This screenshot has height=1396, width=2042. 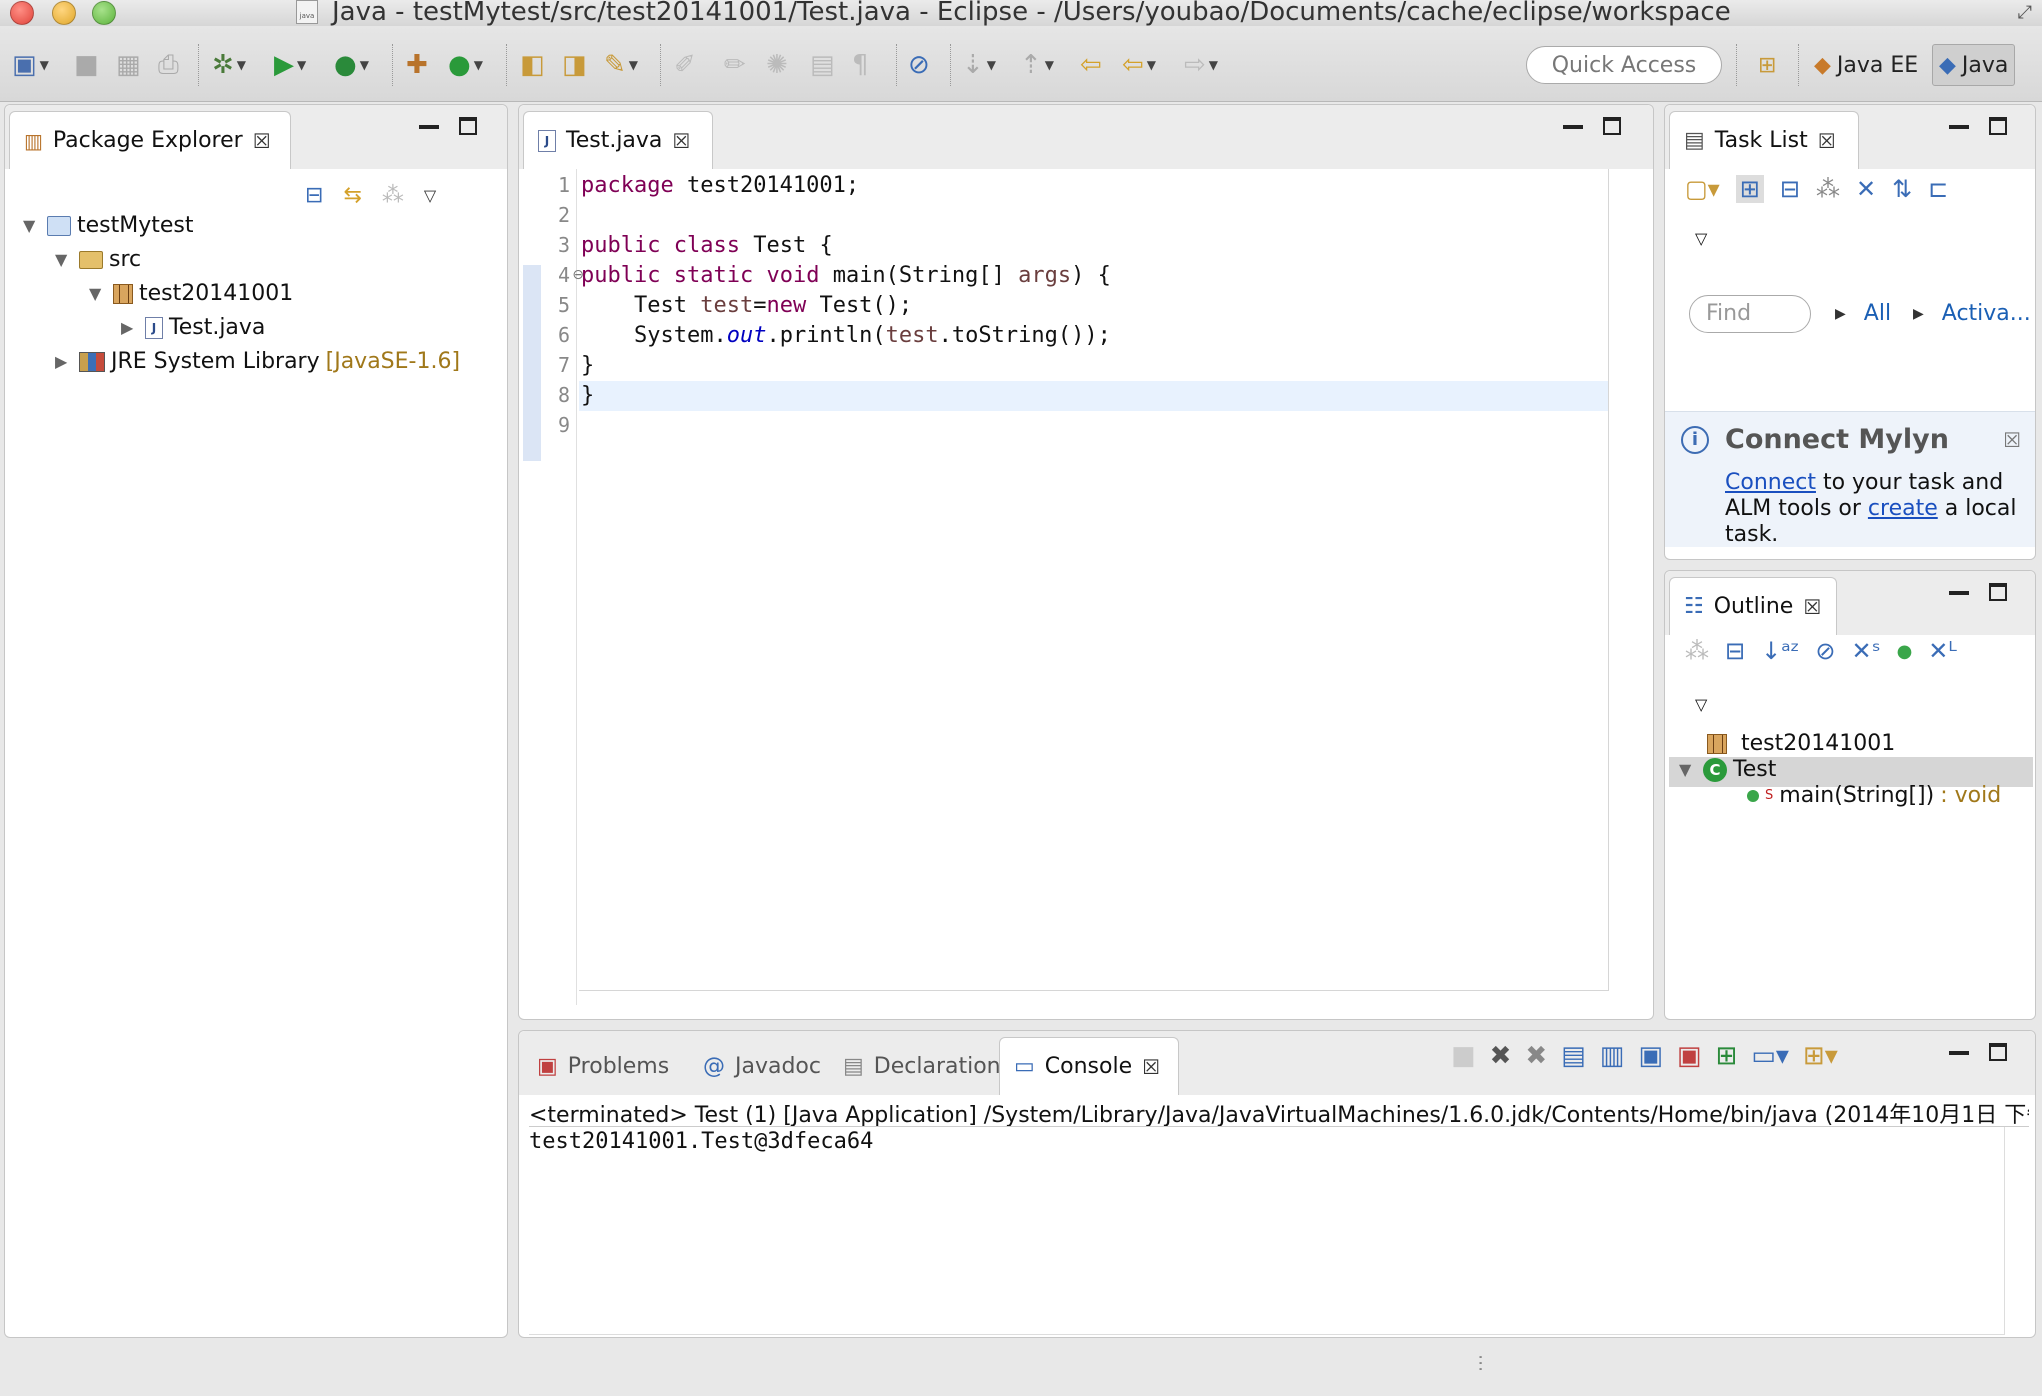 What do you see at coordinates (104, 13) in the screenshot?
I see `zoom-window-button` at bounding box center [104, 13].